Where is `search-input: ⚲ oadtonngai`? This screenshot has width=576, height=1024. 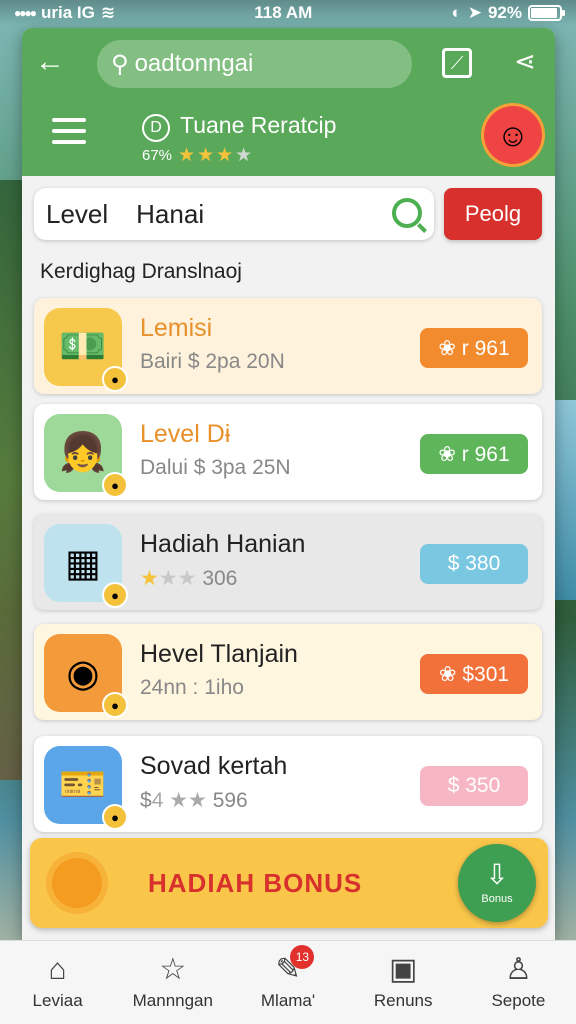 search-input: ⚲ oadtonngai is located at coordinates (254, 64).